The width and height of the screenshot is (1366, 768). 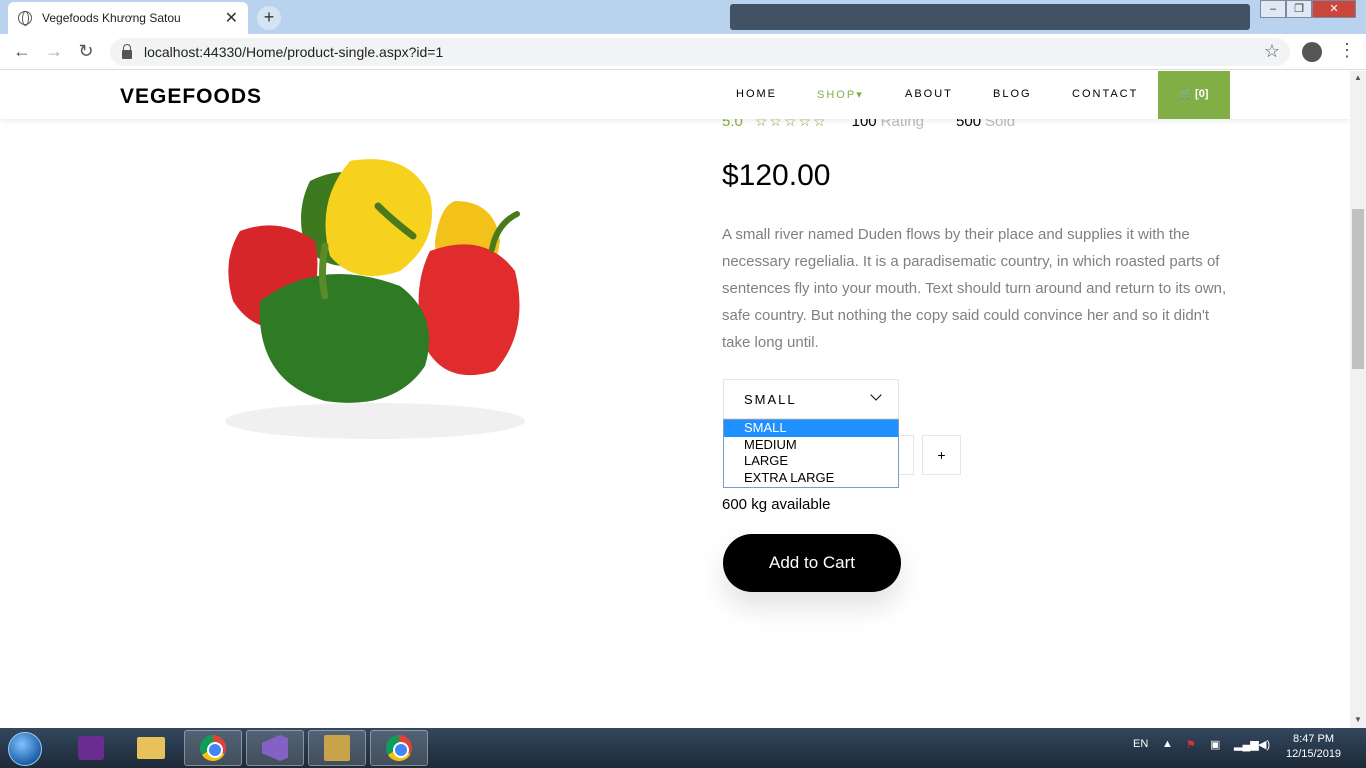 What do you see at coordinates (756, 94) in the screenshot?
I see `nav-home: HOME` at bounding box center [756, 94].